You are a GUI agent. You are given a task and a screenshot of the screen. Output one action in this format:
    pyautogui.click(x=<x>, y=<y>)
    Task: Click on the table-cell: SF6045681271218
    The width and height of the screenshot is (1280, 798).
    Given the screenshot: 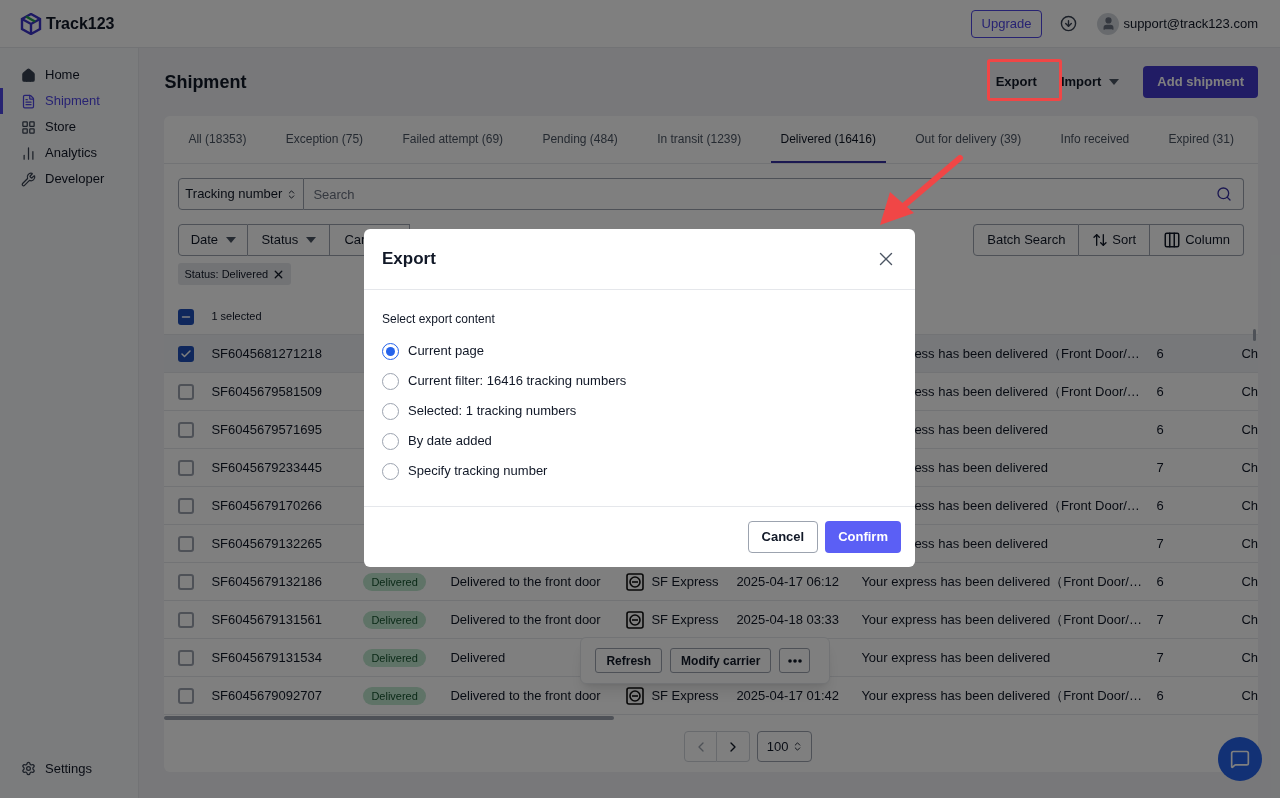 What is the action you would take?
    pyautogui.click(x=266, y=353)
    